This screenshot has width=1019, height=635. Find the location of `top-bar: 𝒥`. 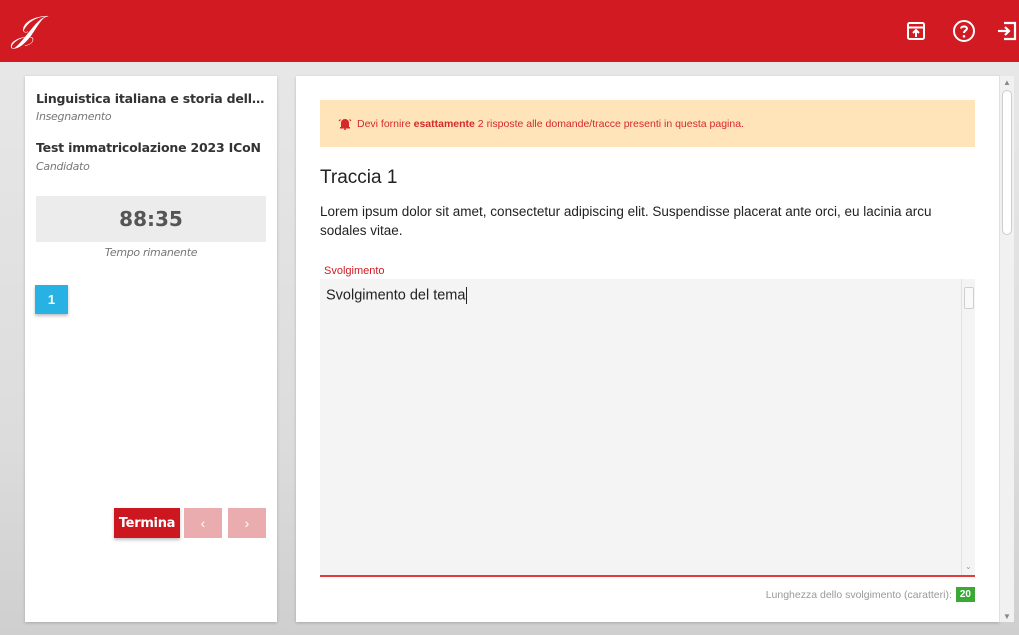

top-bar: 𝒥 is located at coordinates (509, 31).